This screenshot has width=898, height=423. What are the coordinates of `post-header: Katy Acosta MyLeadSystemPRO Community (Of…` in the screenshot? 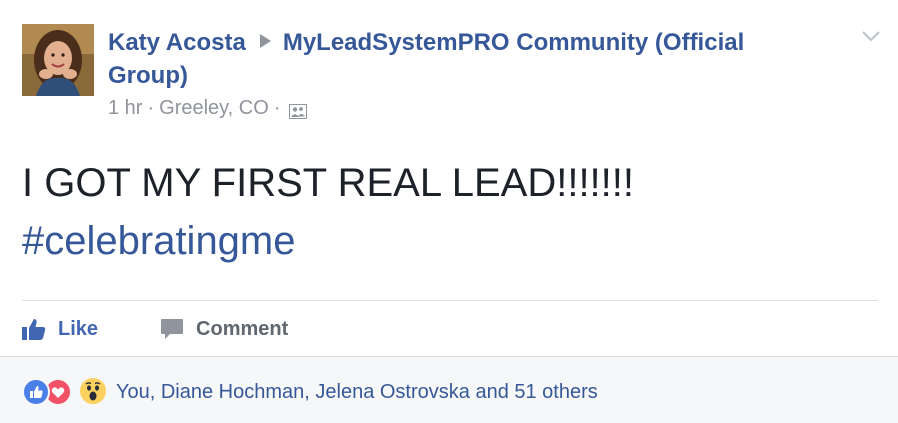 It's located at (448, 59).